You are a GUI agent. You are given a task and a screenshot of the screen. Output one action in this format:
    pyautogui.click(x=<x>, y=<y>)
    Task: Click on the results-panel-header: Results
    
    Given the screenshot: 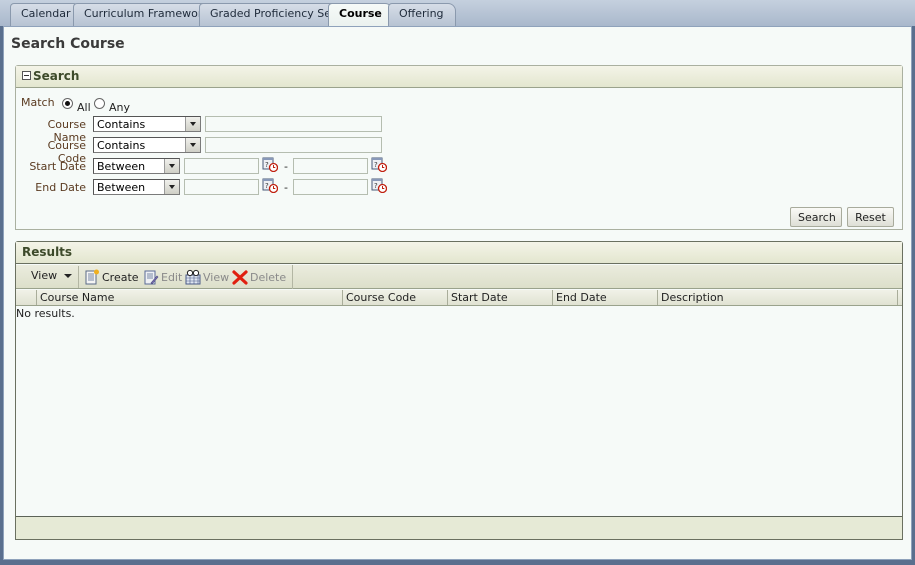 What is the action you would take?
    pyautogui.click(x=459, y=253)
    